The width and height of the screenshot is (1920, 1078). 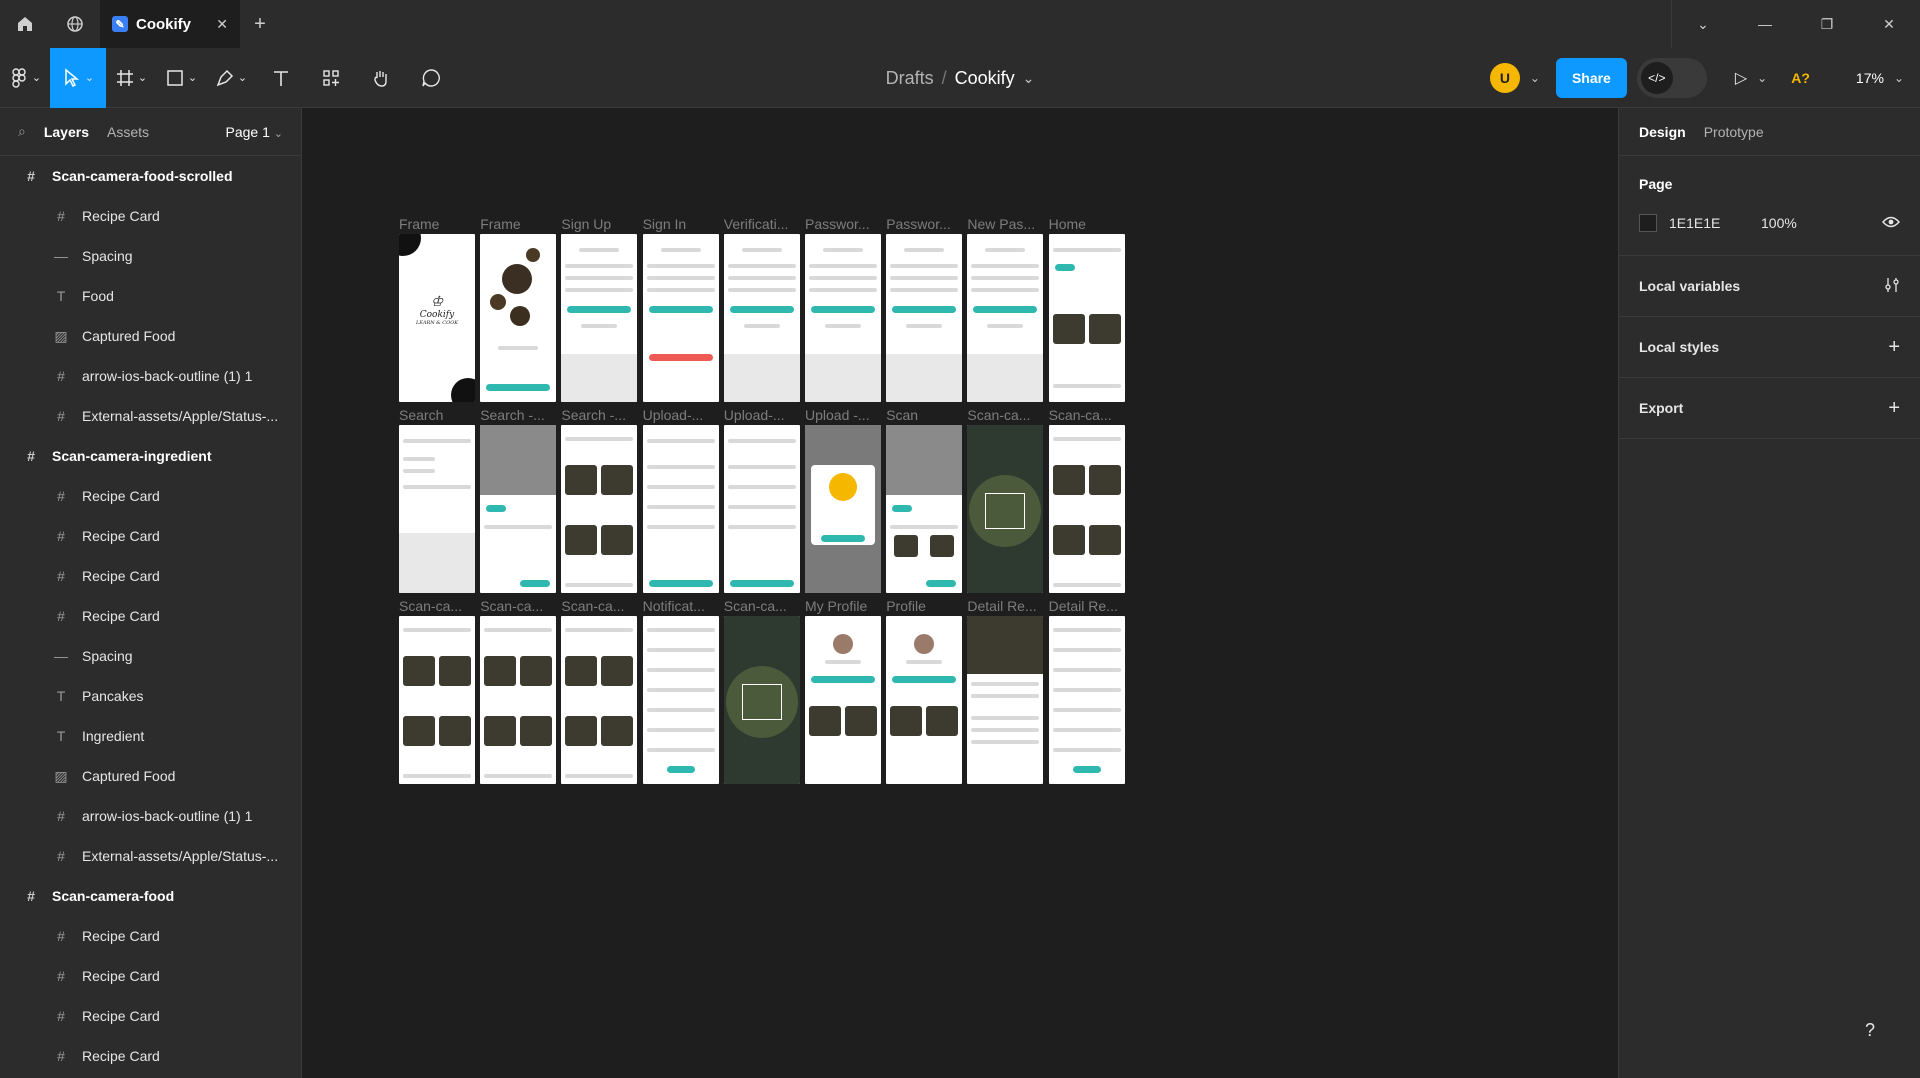 What do you see at coordinates (843, 607) in the screenshot?
I see `frame-label: My Profile` at bounding box center [843, 607].